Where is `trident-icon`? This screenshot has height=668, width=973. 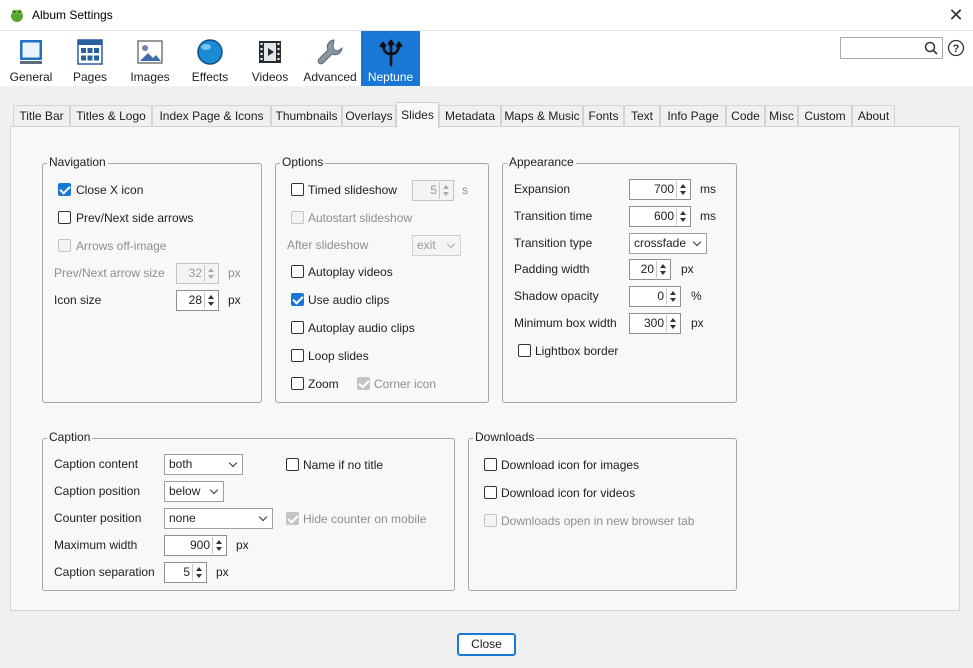 trident-icon is located at coordinates (390, 53).